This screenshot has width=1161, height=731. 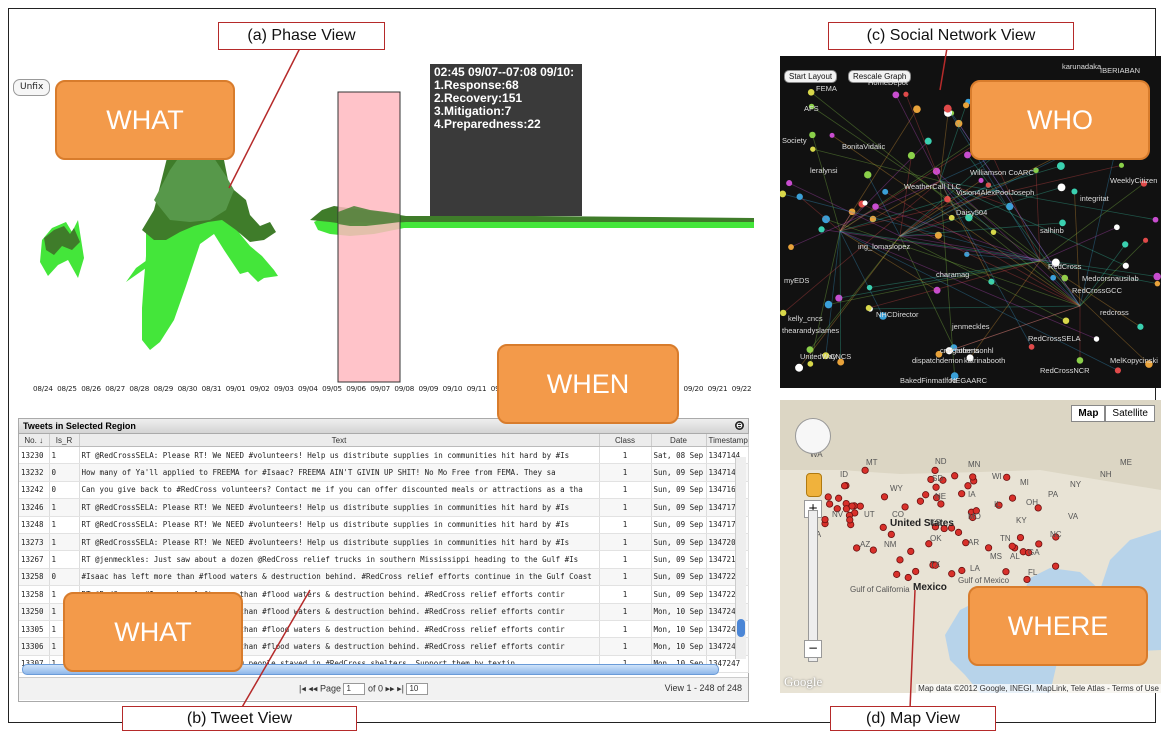 What do you see at coordinates (588, 384) in the screenshot?
I see `when-tag: WHEN` at bounding box center [588, 384].